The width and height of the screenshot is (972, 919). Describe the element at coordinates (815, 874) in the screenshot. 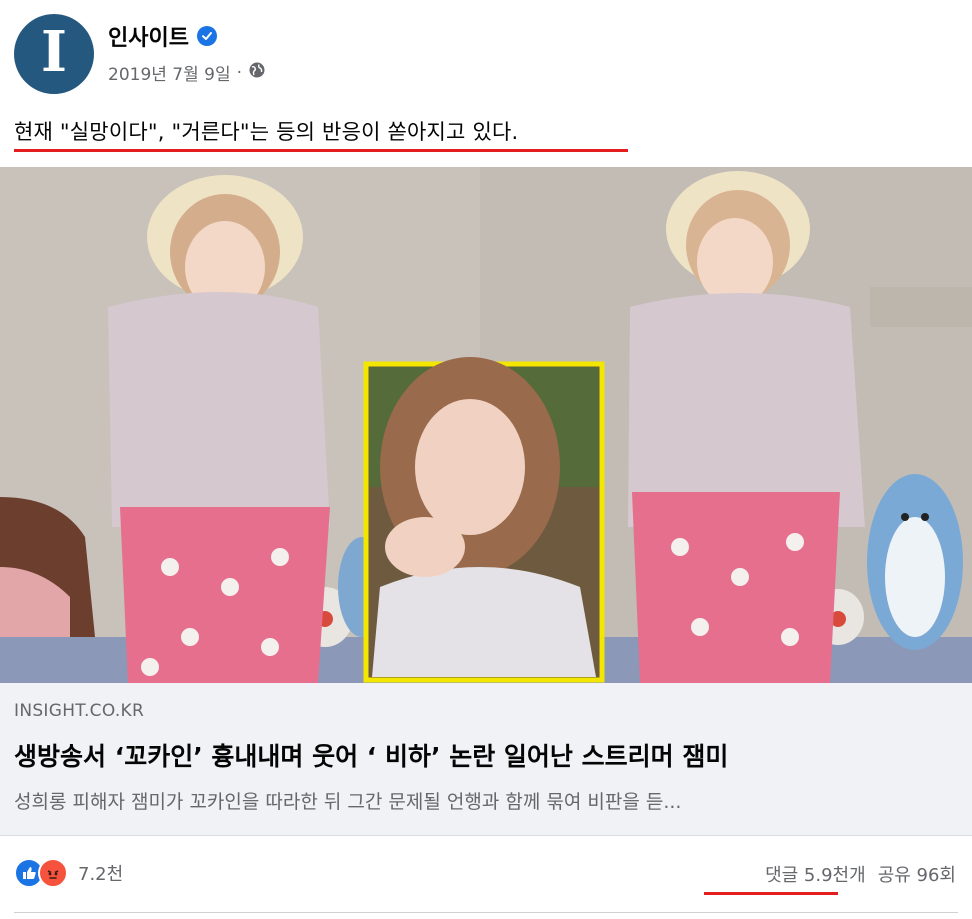

I see `comment-count: 댓글 5.9천개` at that location.